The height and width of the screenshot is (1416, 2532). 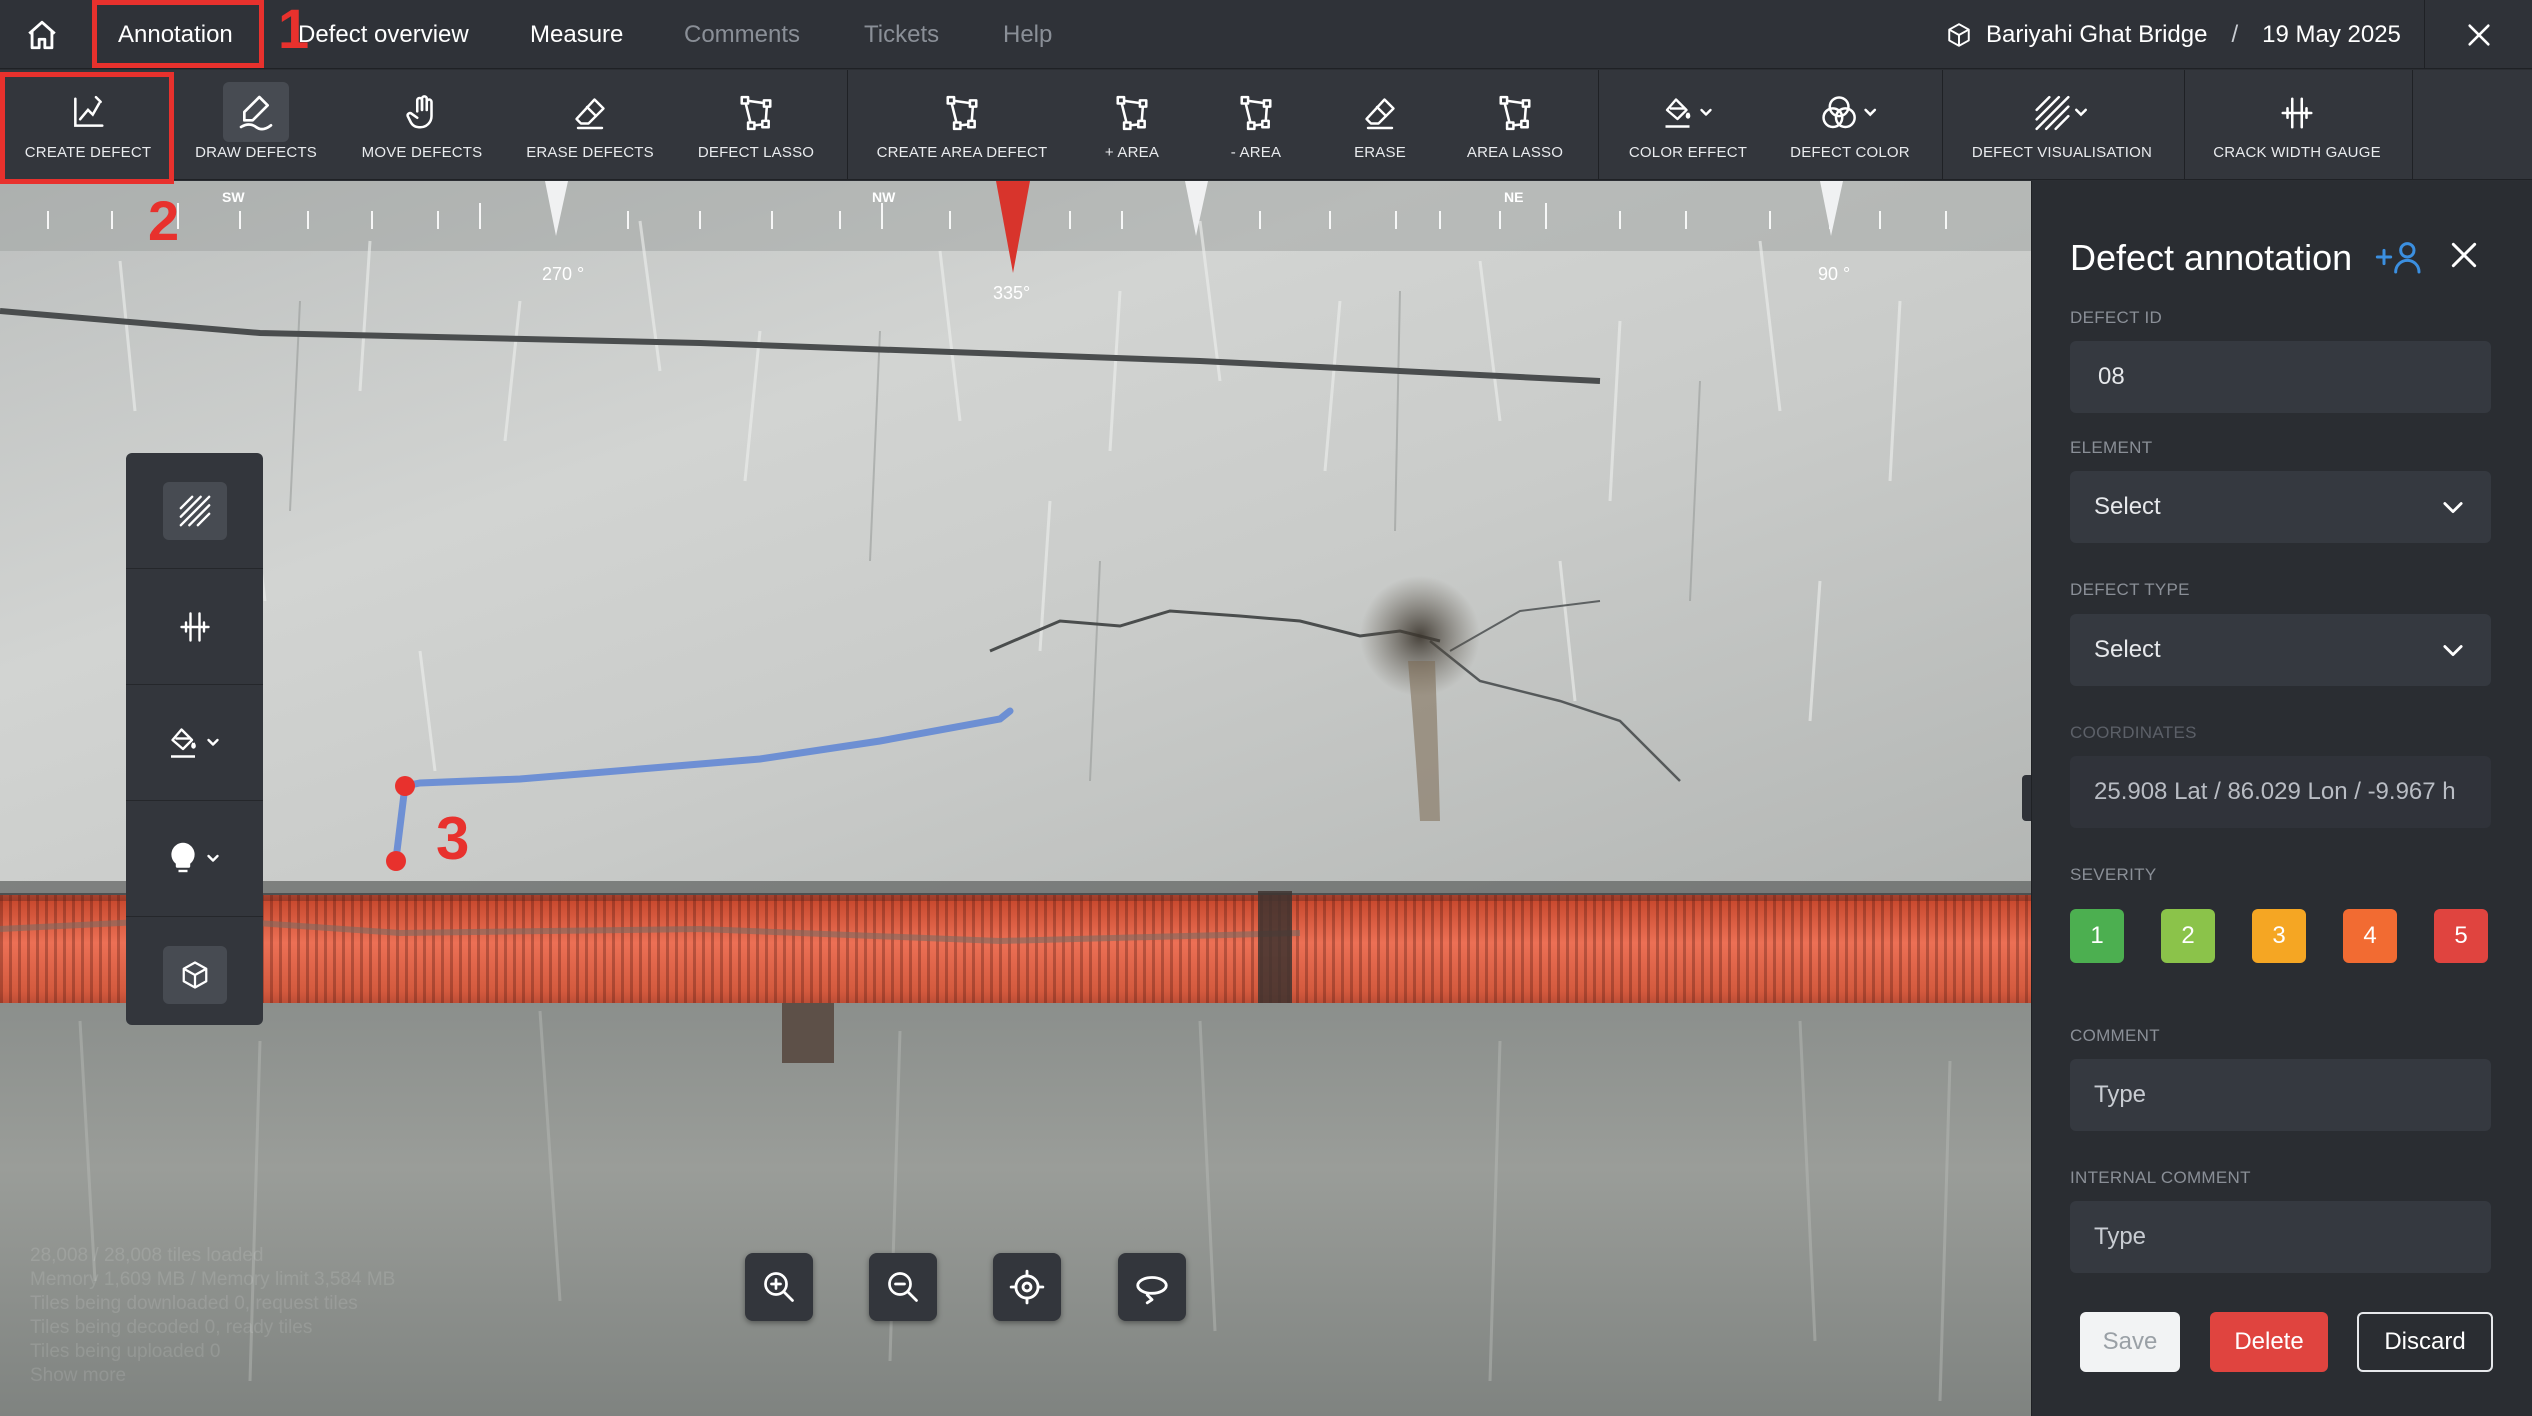 What do you see at coordinates (576, 34) in the screenshot?
I see `tab-measure: Measure` at bounding box center [576, 34].